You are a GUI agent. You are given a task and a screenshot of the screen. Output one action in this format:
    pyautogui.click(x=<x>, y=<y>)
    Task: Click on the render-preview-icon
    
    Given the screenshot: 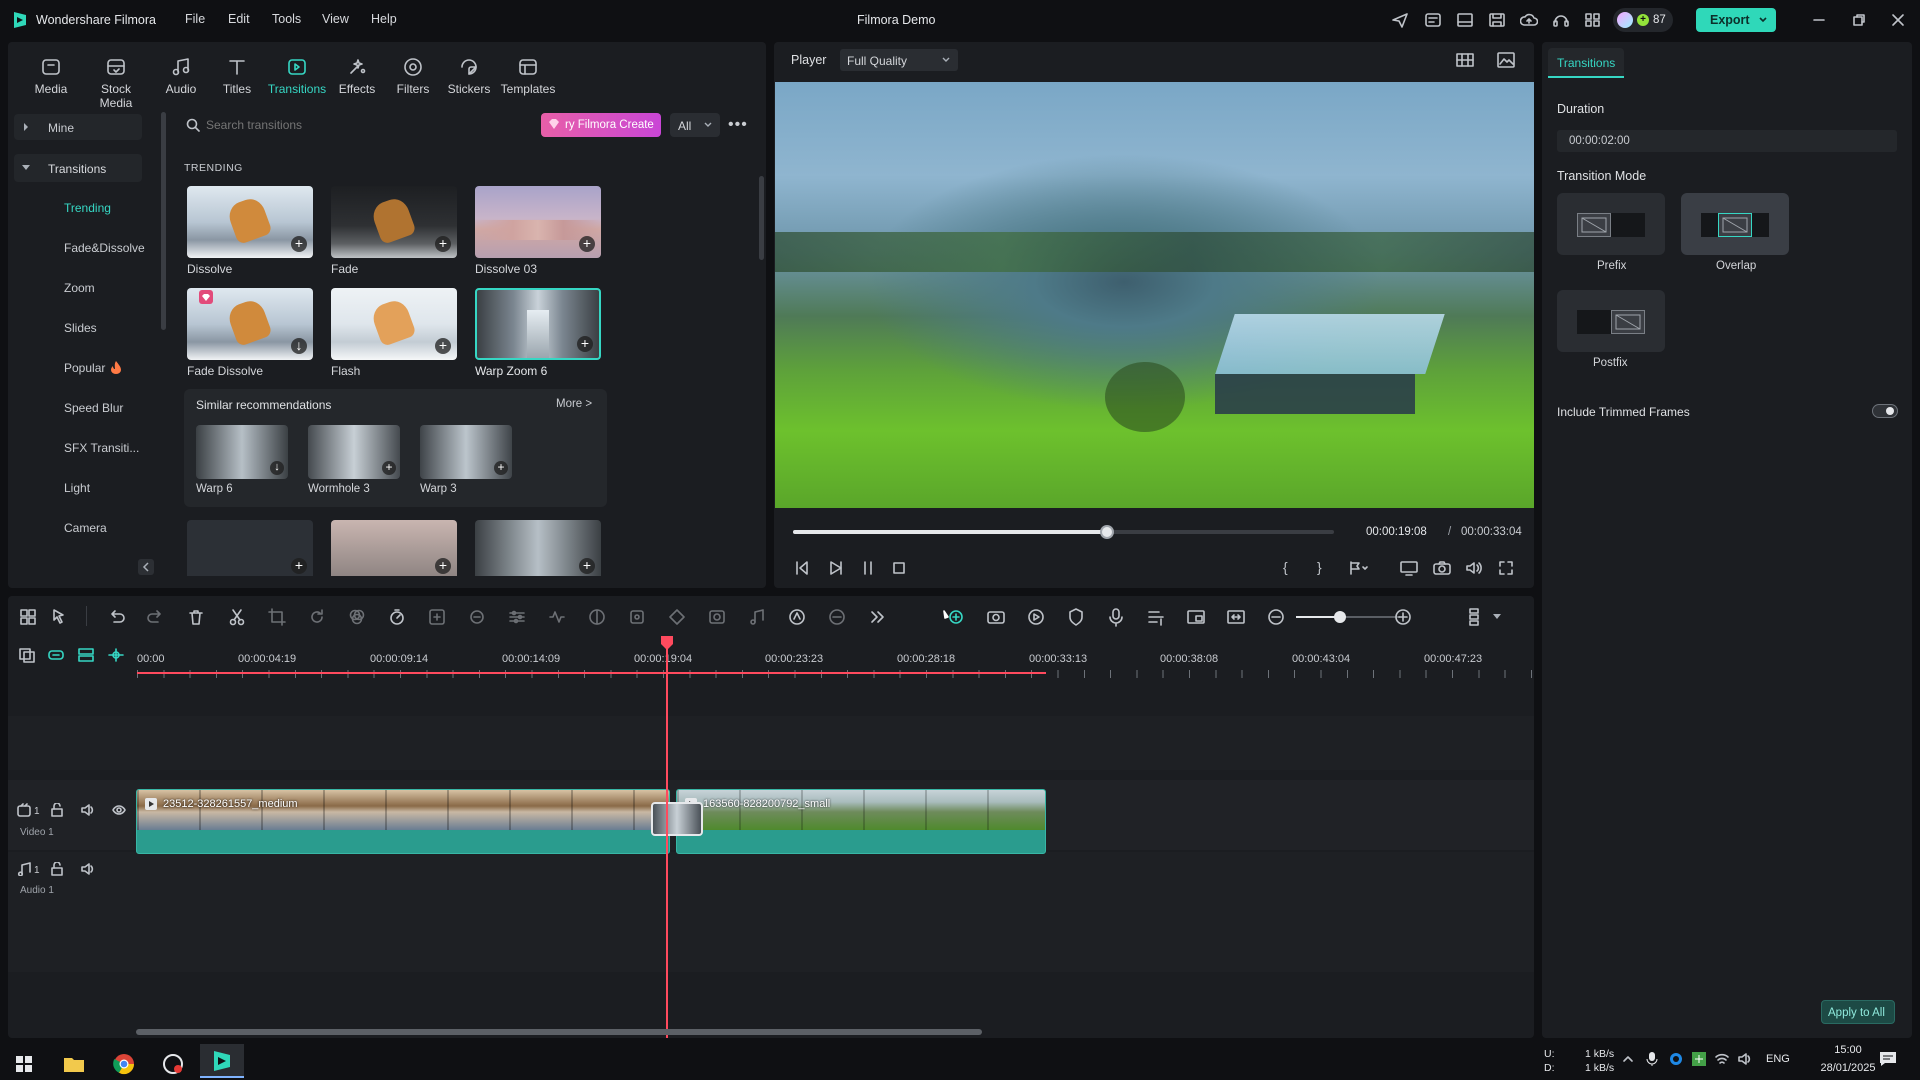 What is the action you would take?
    pyautogui.click(x=954, y=617)
    